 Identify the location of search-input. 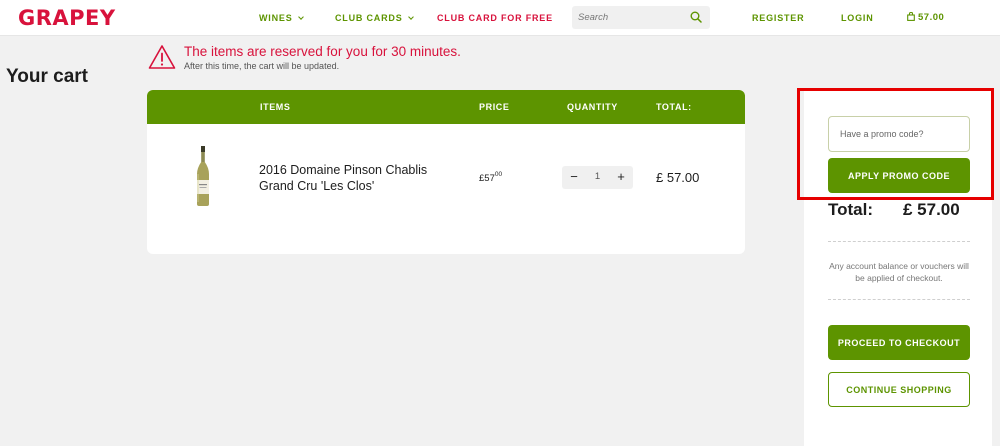
(628, 17).